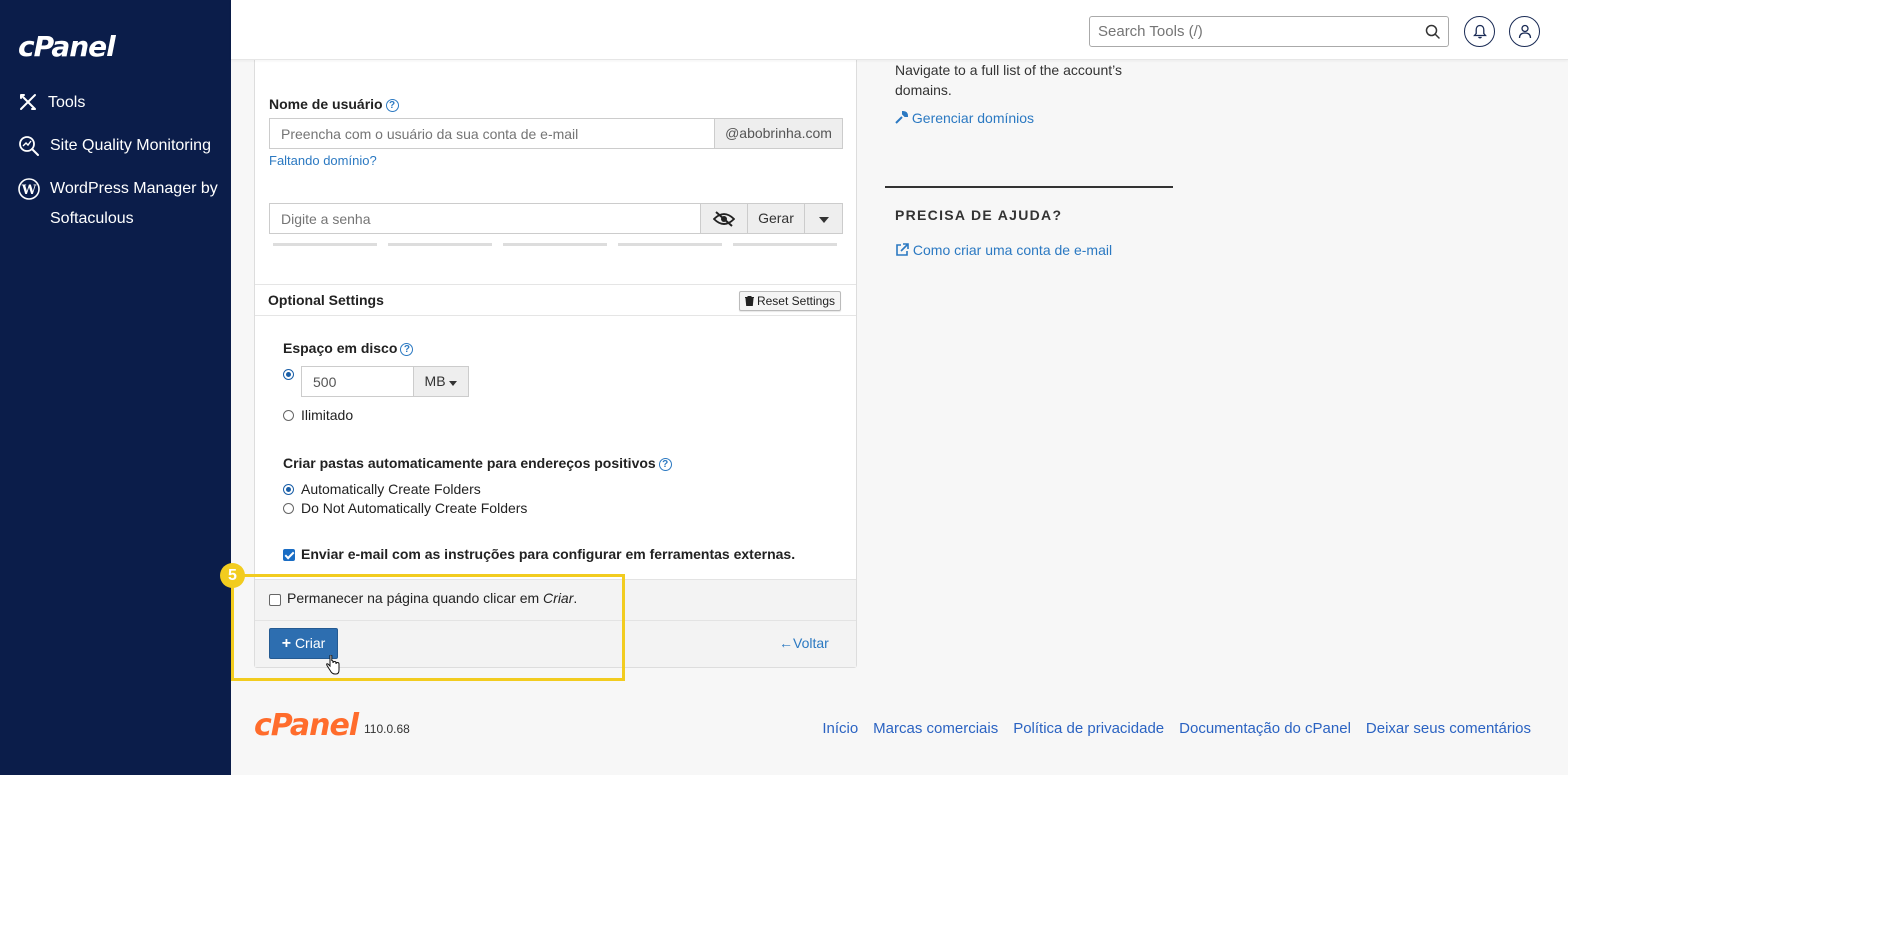 Image resolution: width=1885 pixels, height=932 pixels. What do you see at coordinates (776, 218) in the screenshot?
I see `generate-password-button: Gerar` at bounding box center [776, 218].